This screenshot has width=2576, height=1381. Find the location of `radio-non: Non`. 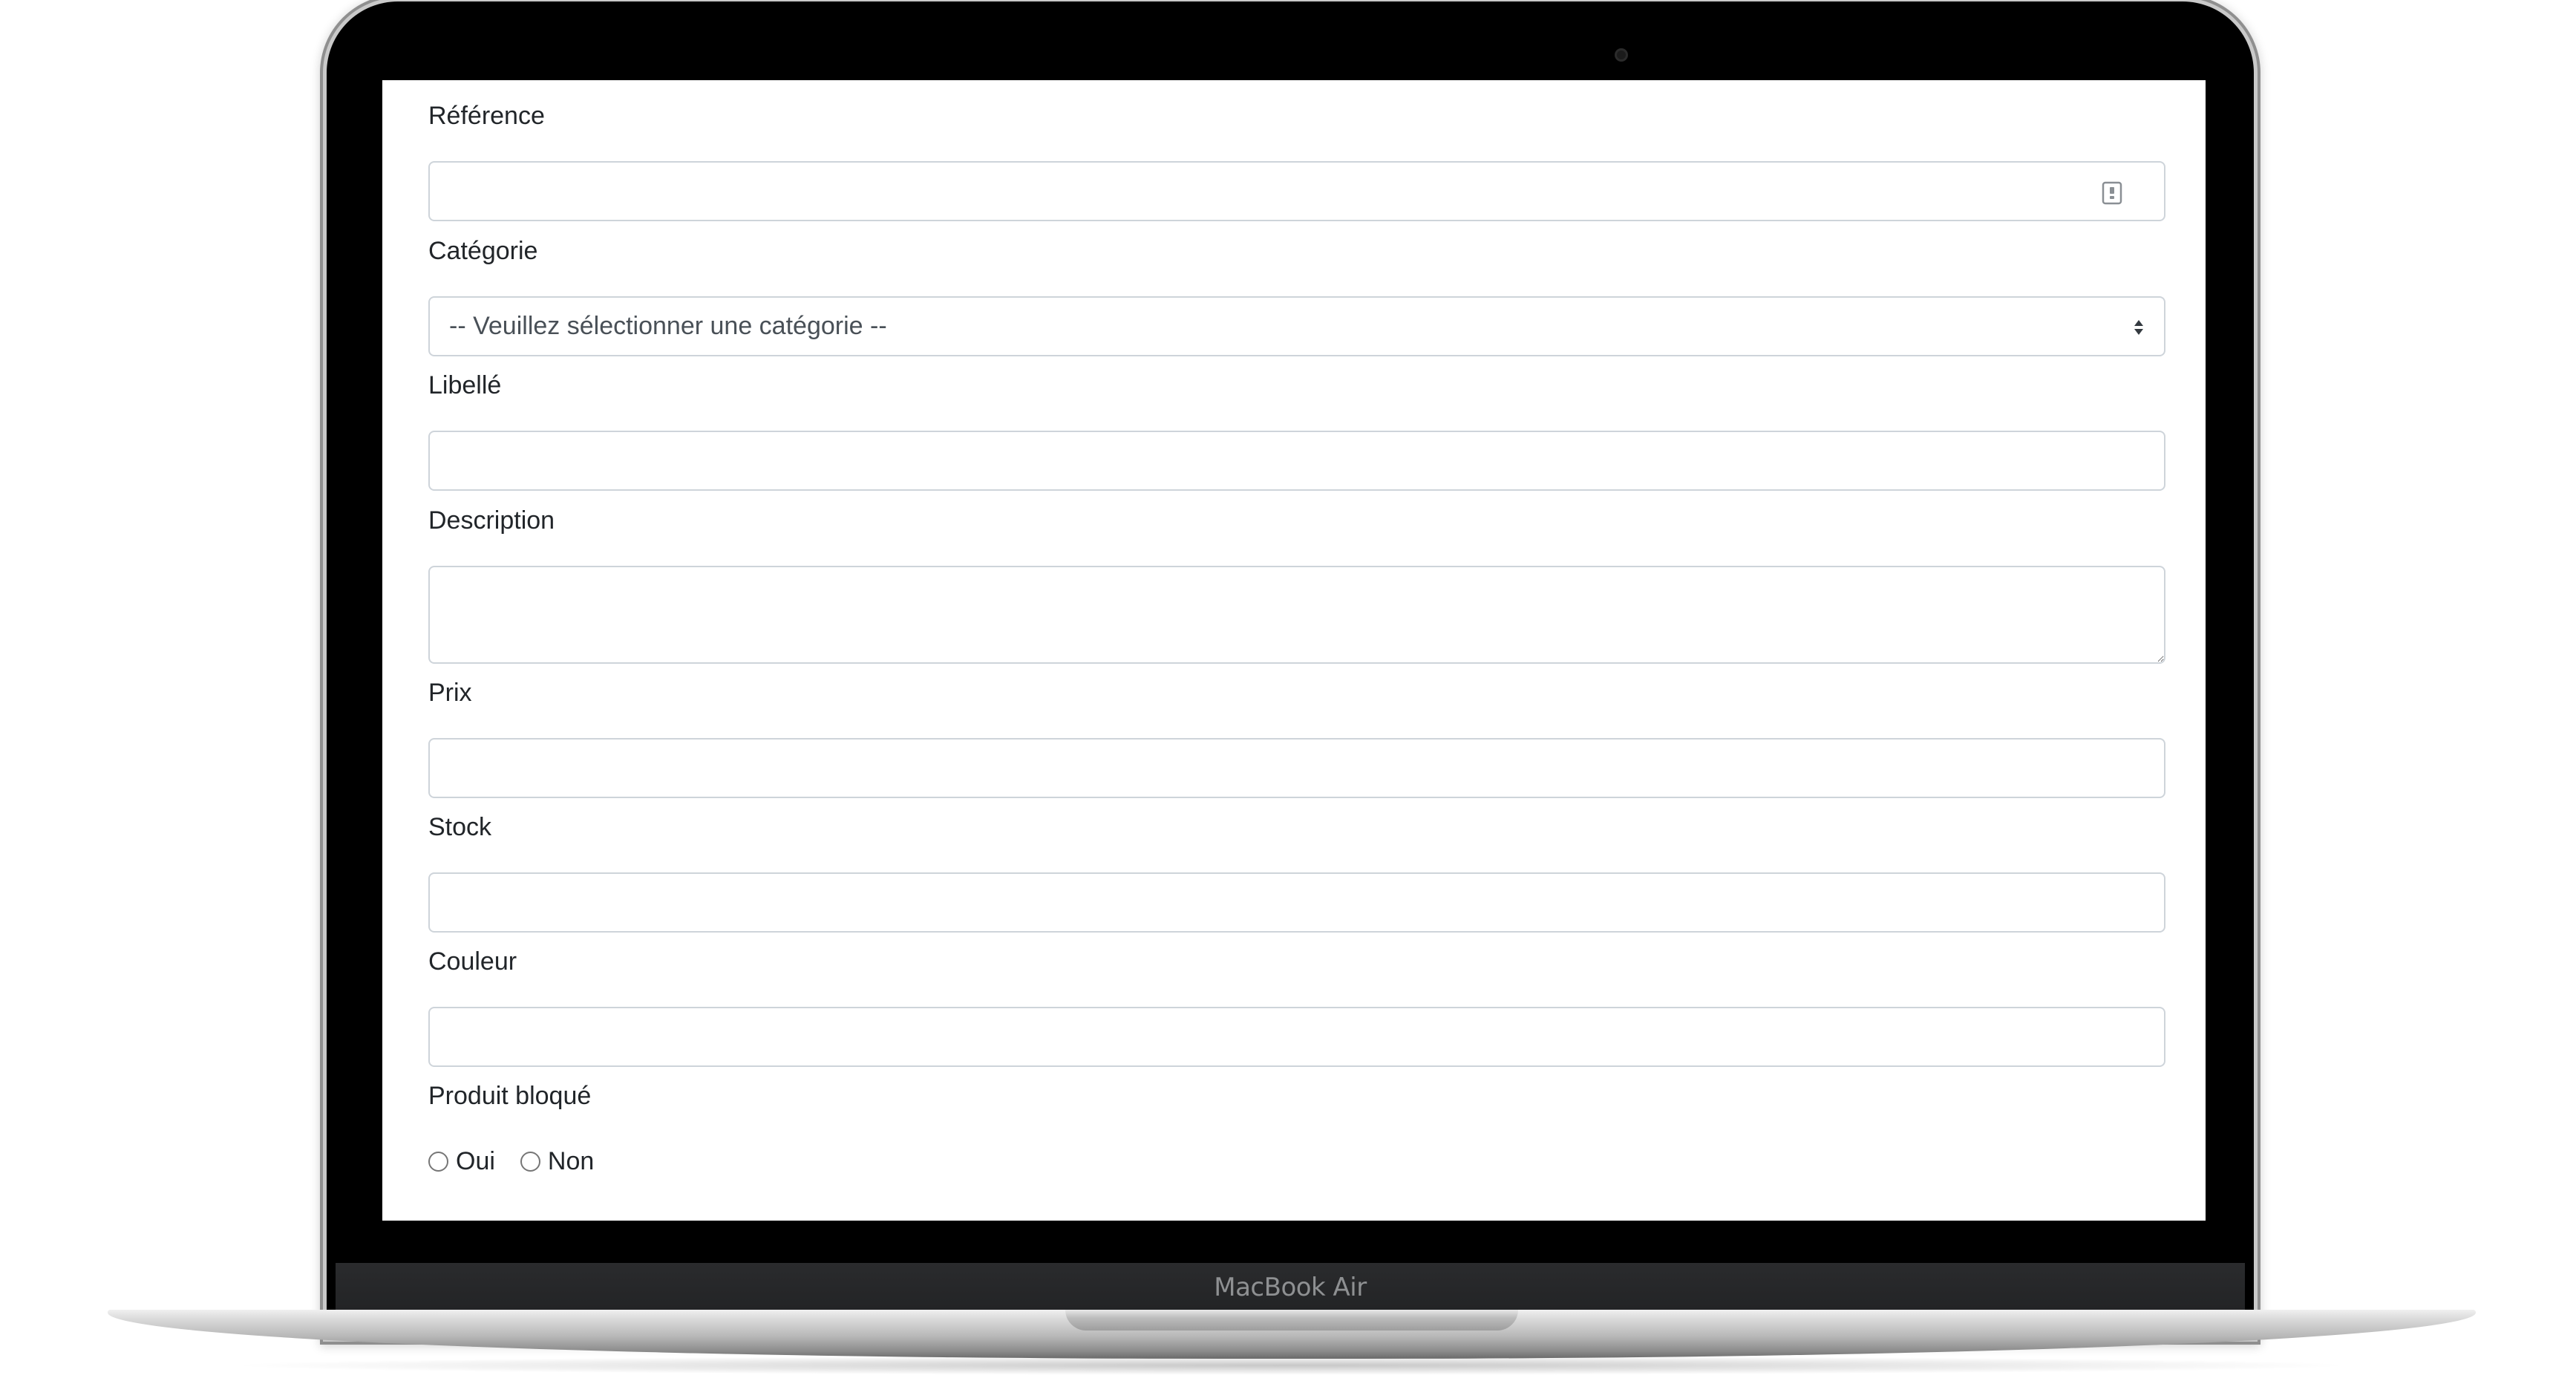

radio-non: Non is located at coordinates (557, 1161).